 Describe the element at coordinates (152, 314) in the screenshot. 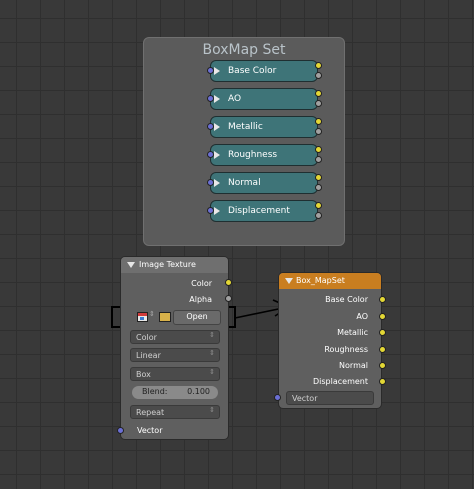

I see `browse-arrows-icon: ⇕` at that location.